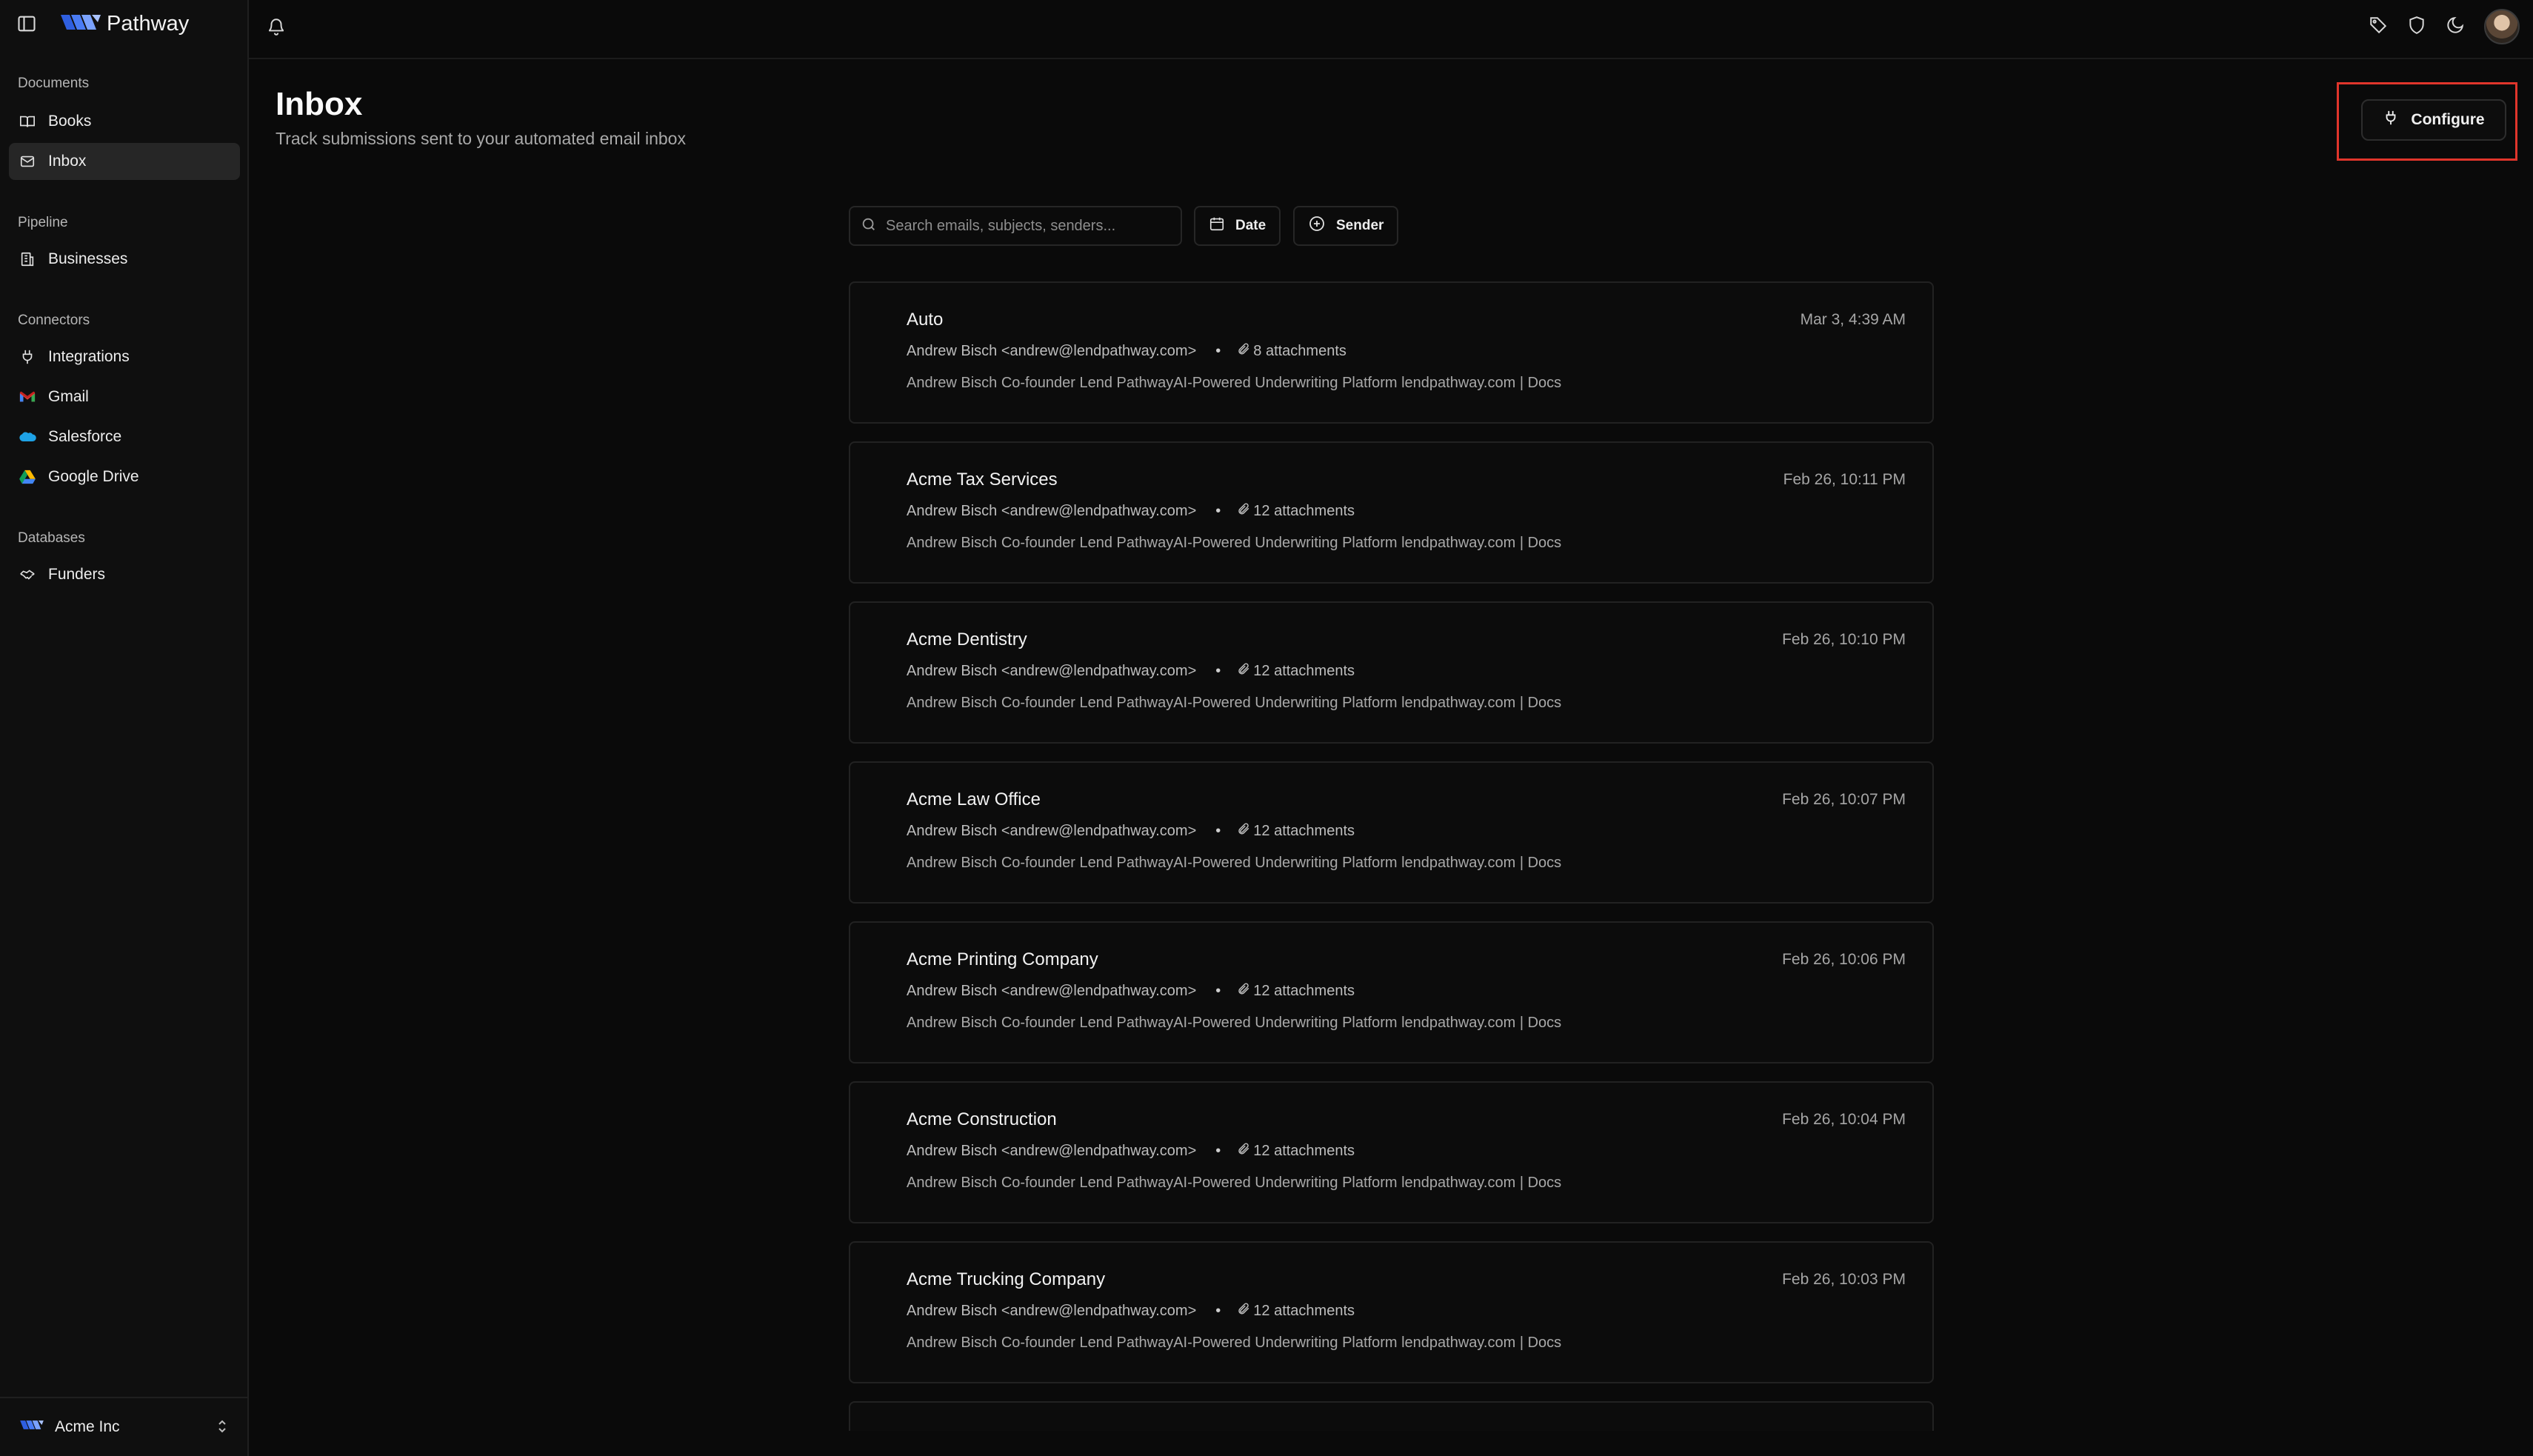  I want to click on search-field, so click(1015, 226).